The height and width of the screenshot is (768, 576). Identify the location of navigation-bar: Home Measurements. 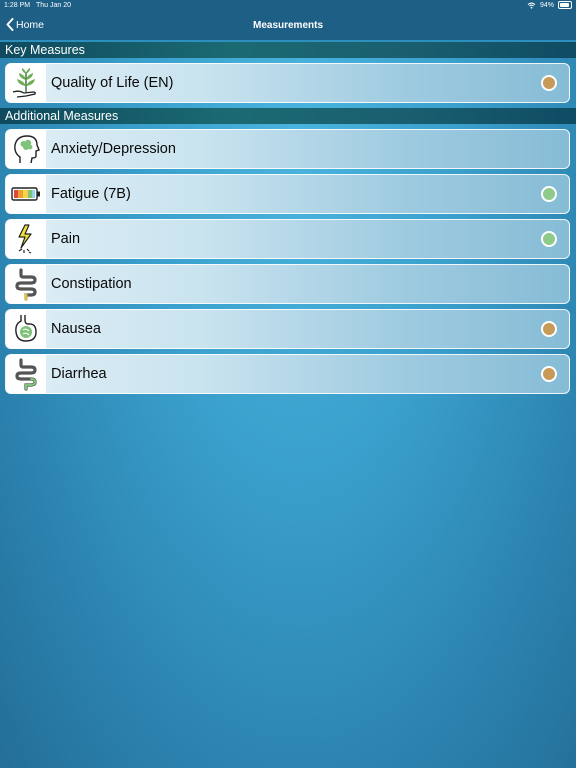
(288, 27).